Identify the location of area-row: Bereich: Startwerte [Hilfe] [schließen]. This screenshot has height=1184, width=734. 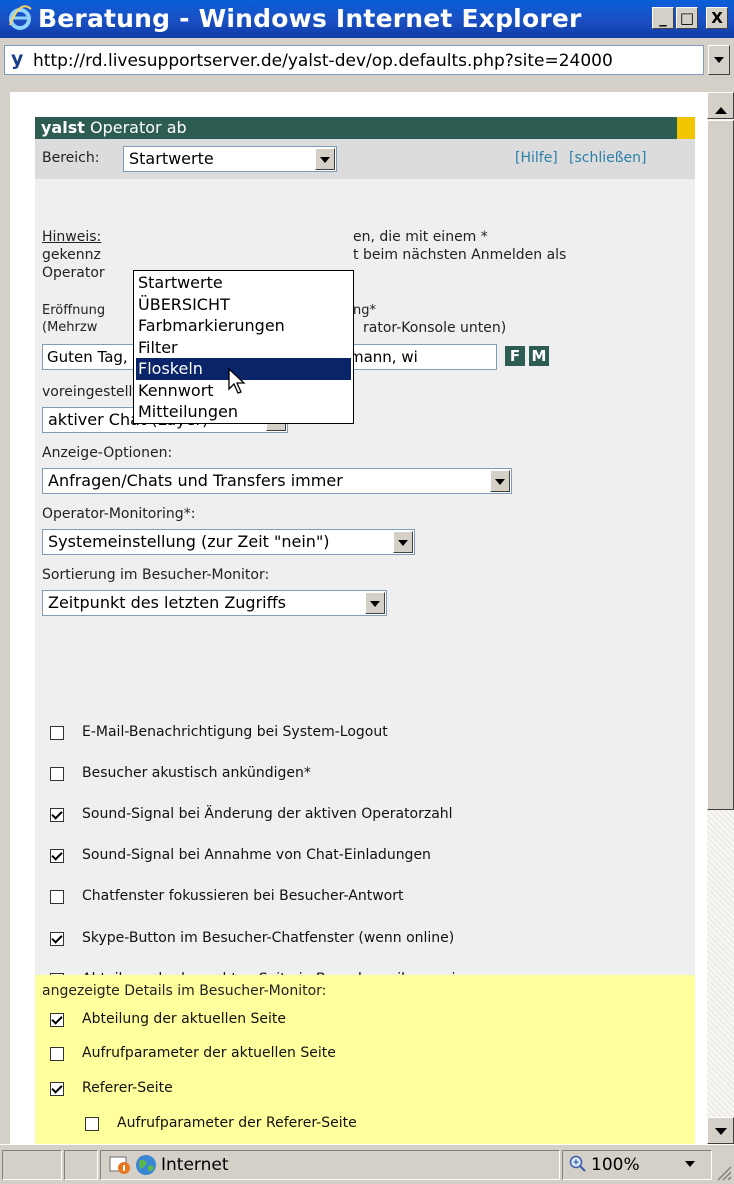
(365, 159).